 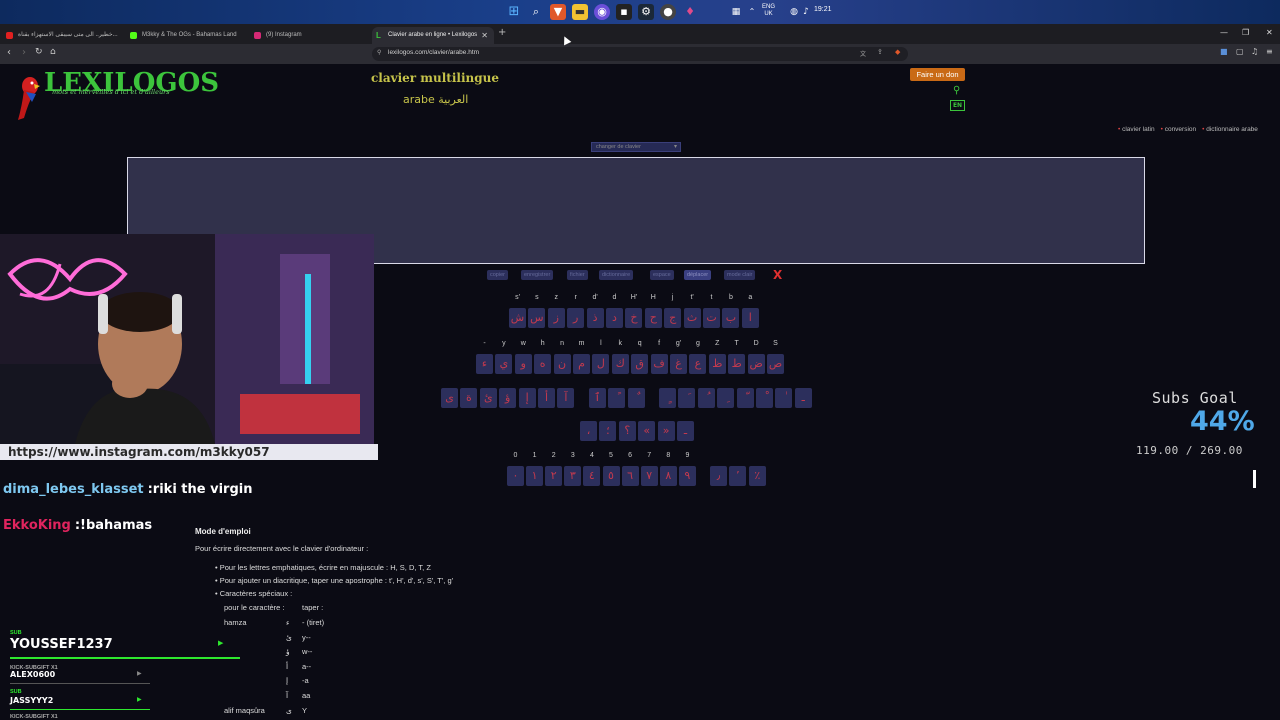 What do you see at coordinates (9, 52) in the screenshot?
I see `back-icon: ‹` at bounding box center [9, 52].